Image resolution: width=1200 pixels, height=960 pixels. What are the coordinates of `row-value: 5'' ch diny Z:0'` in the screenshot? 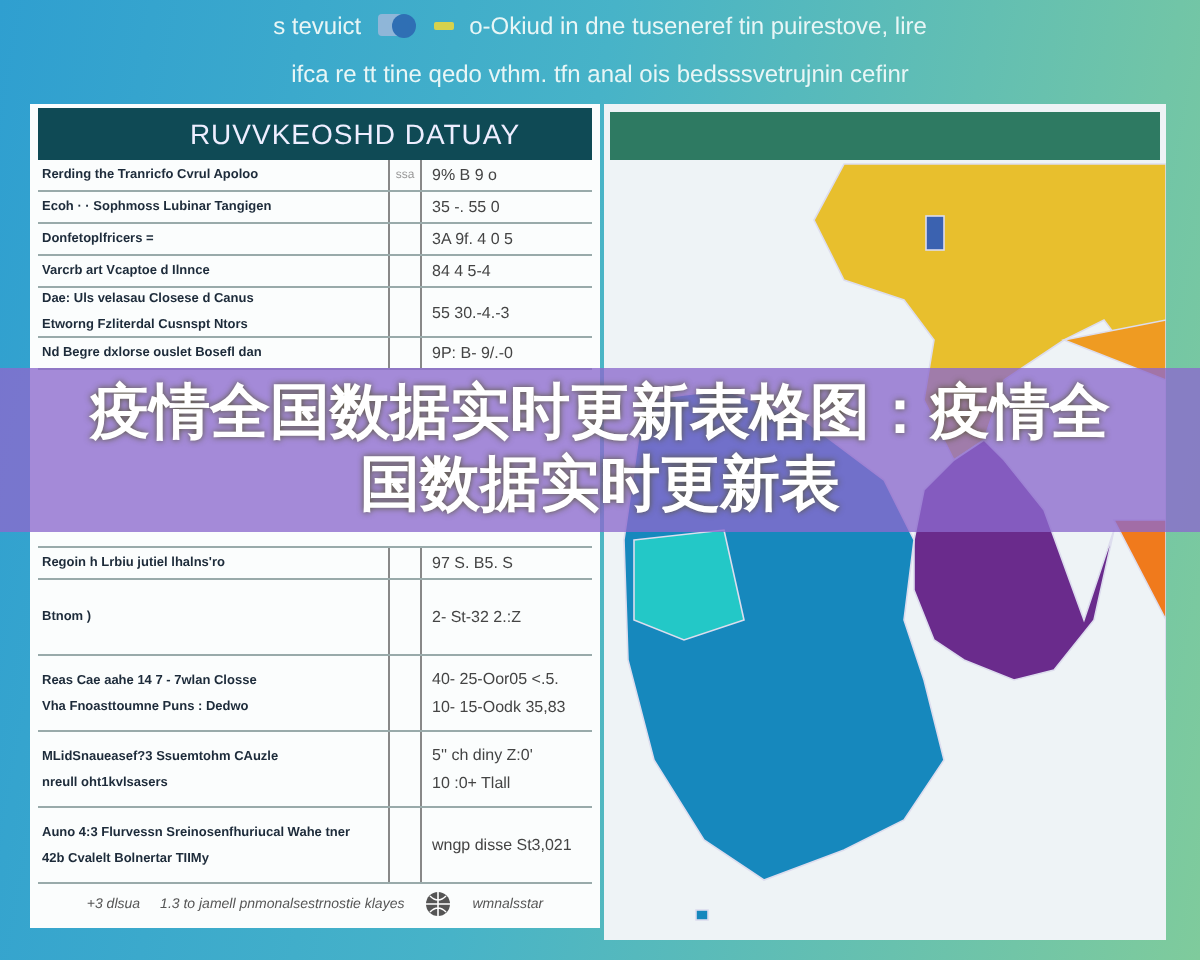 It's located at (483, 755).